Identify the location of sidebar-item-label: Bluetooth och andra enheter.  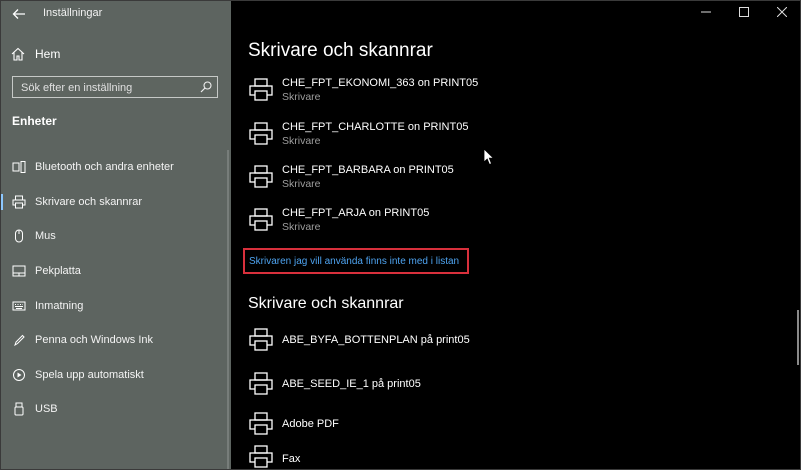
(104, 167).